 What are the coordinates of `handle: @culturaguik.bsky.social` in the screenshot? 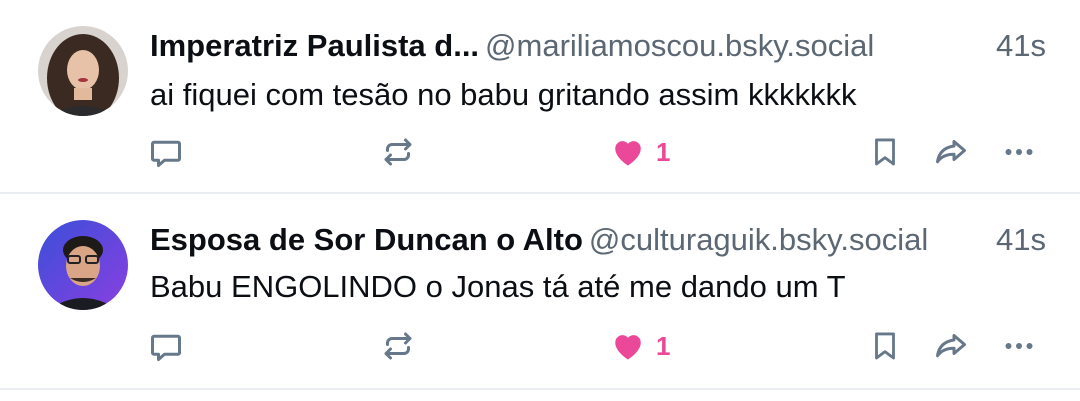 It's located at (758, 239).